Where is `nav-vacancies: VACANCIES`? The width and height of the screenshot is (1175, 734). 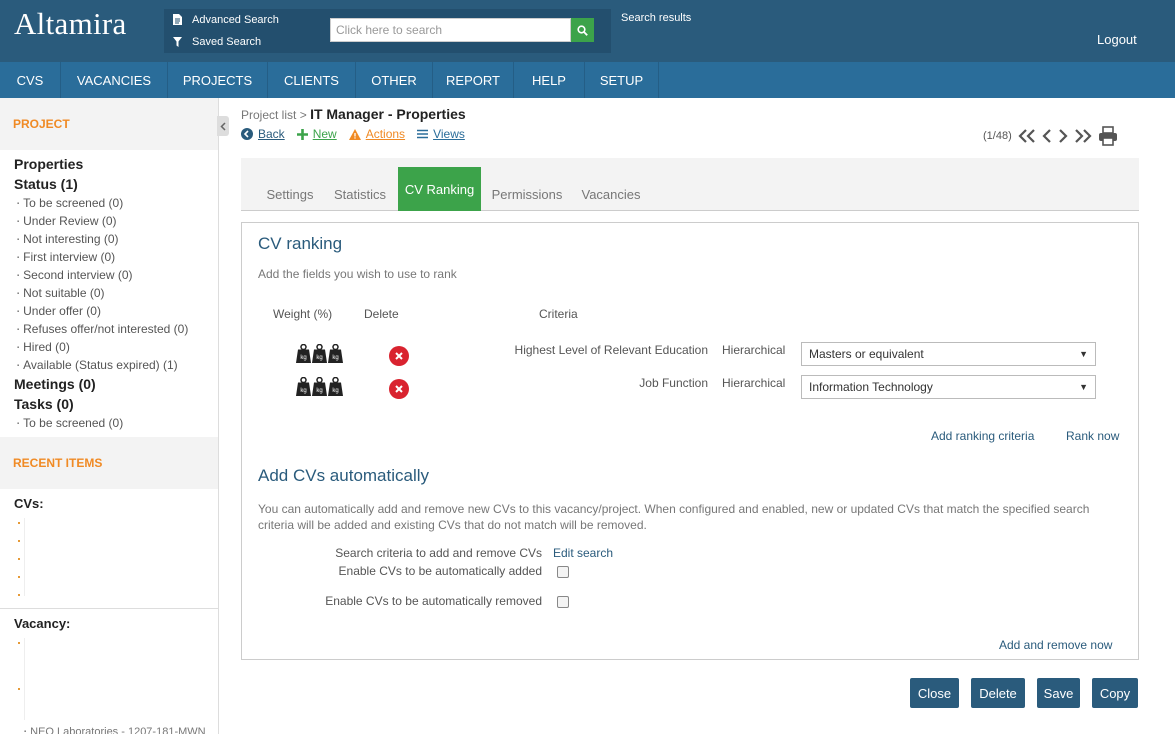
nav-vacancies: VACANCIES is located at coordinates (114, 80).